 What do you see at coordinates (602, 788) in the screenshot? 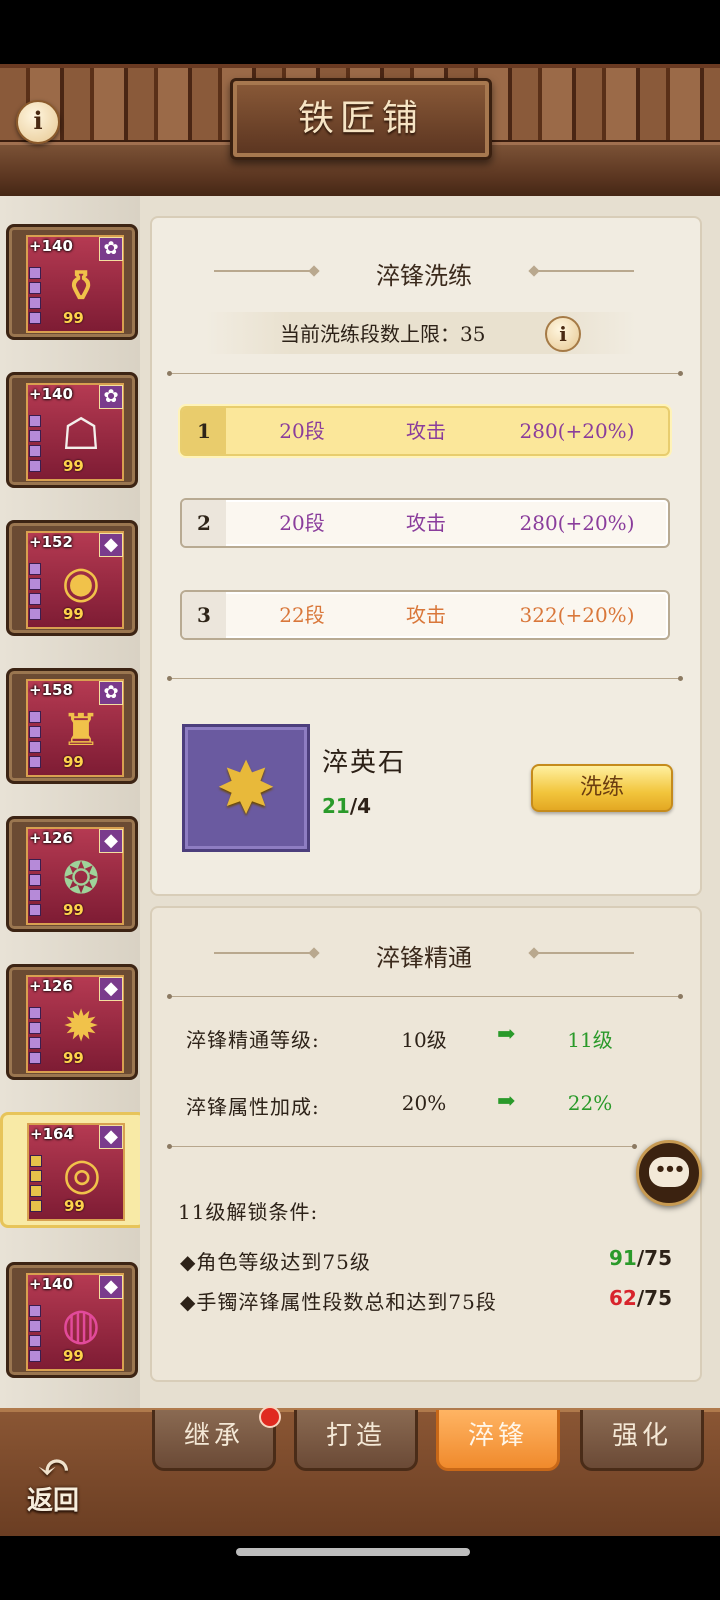
I see `refine-button: 洗练` at bounding box center [602, 788].